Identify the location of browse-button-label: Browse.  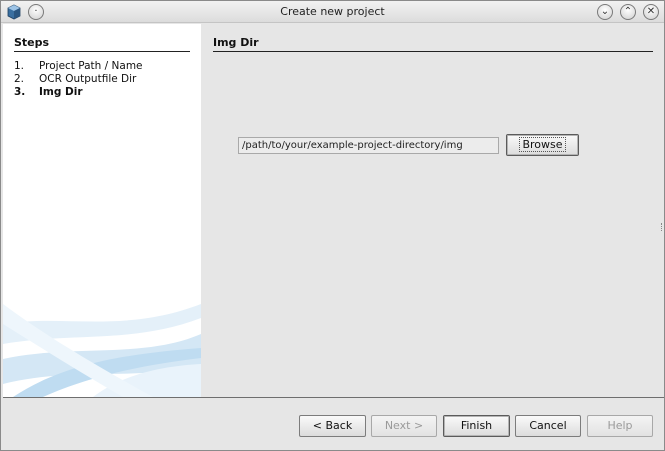
(542, 144).